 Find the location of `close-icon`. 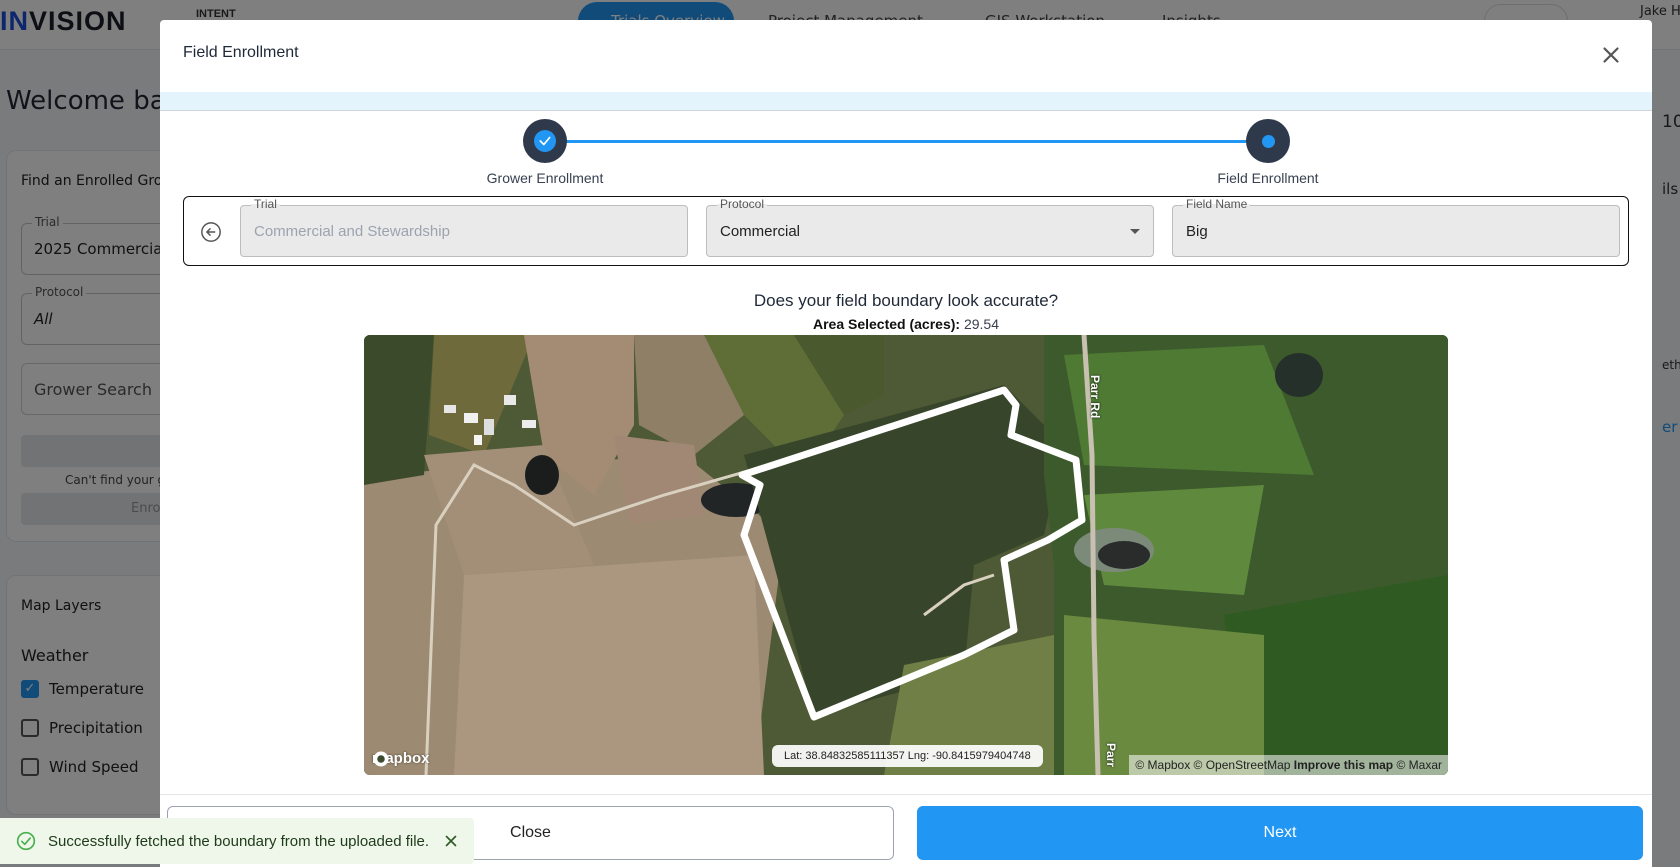

close-icon is located at coordinates (1611, 55).